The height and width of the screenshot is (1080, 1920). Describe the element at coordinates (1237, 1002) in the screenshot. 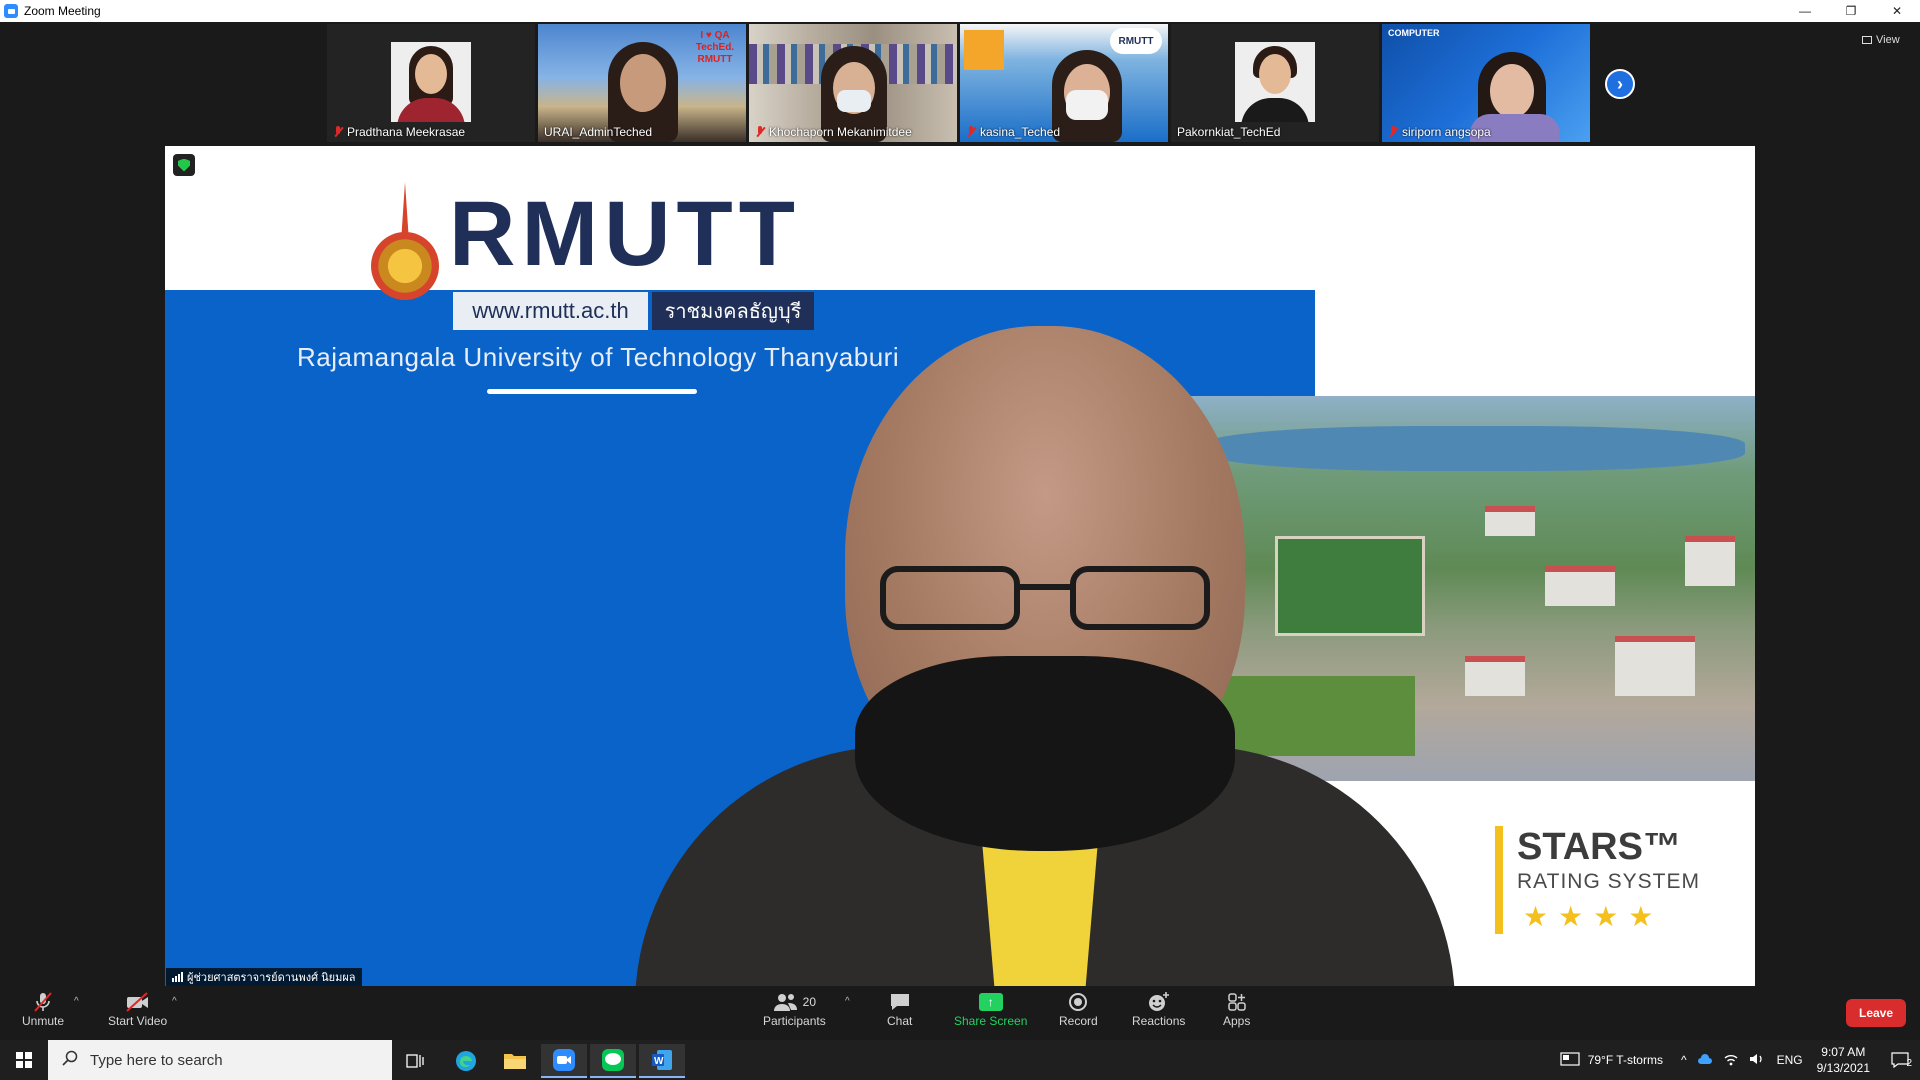

I see `apps-grid-icon` at that location.